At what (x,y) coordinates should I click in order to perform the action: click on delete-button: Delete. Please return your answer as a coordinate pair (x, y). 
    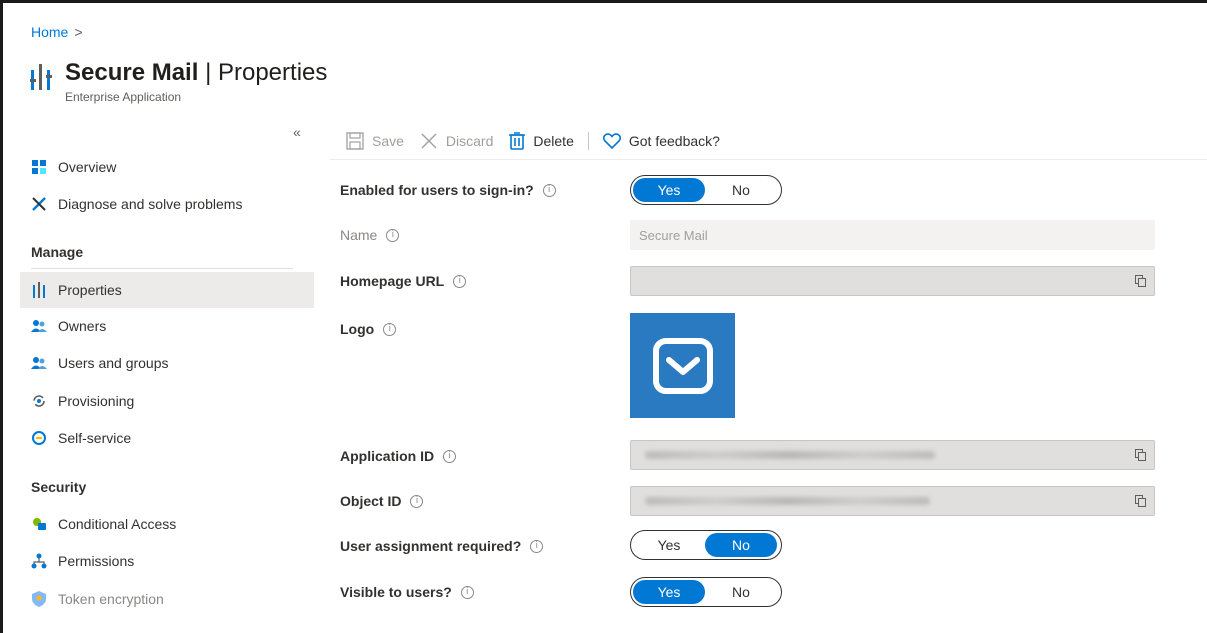
    Looking at the image, I should click on (541, 141).